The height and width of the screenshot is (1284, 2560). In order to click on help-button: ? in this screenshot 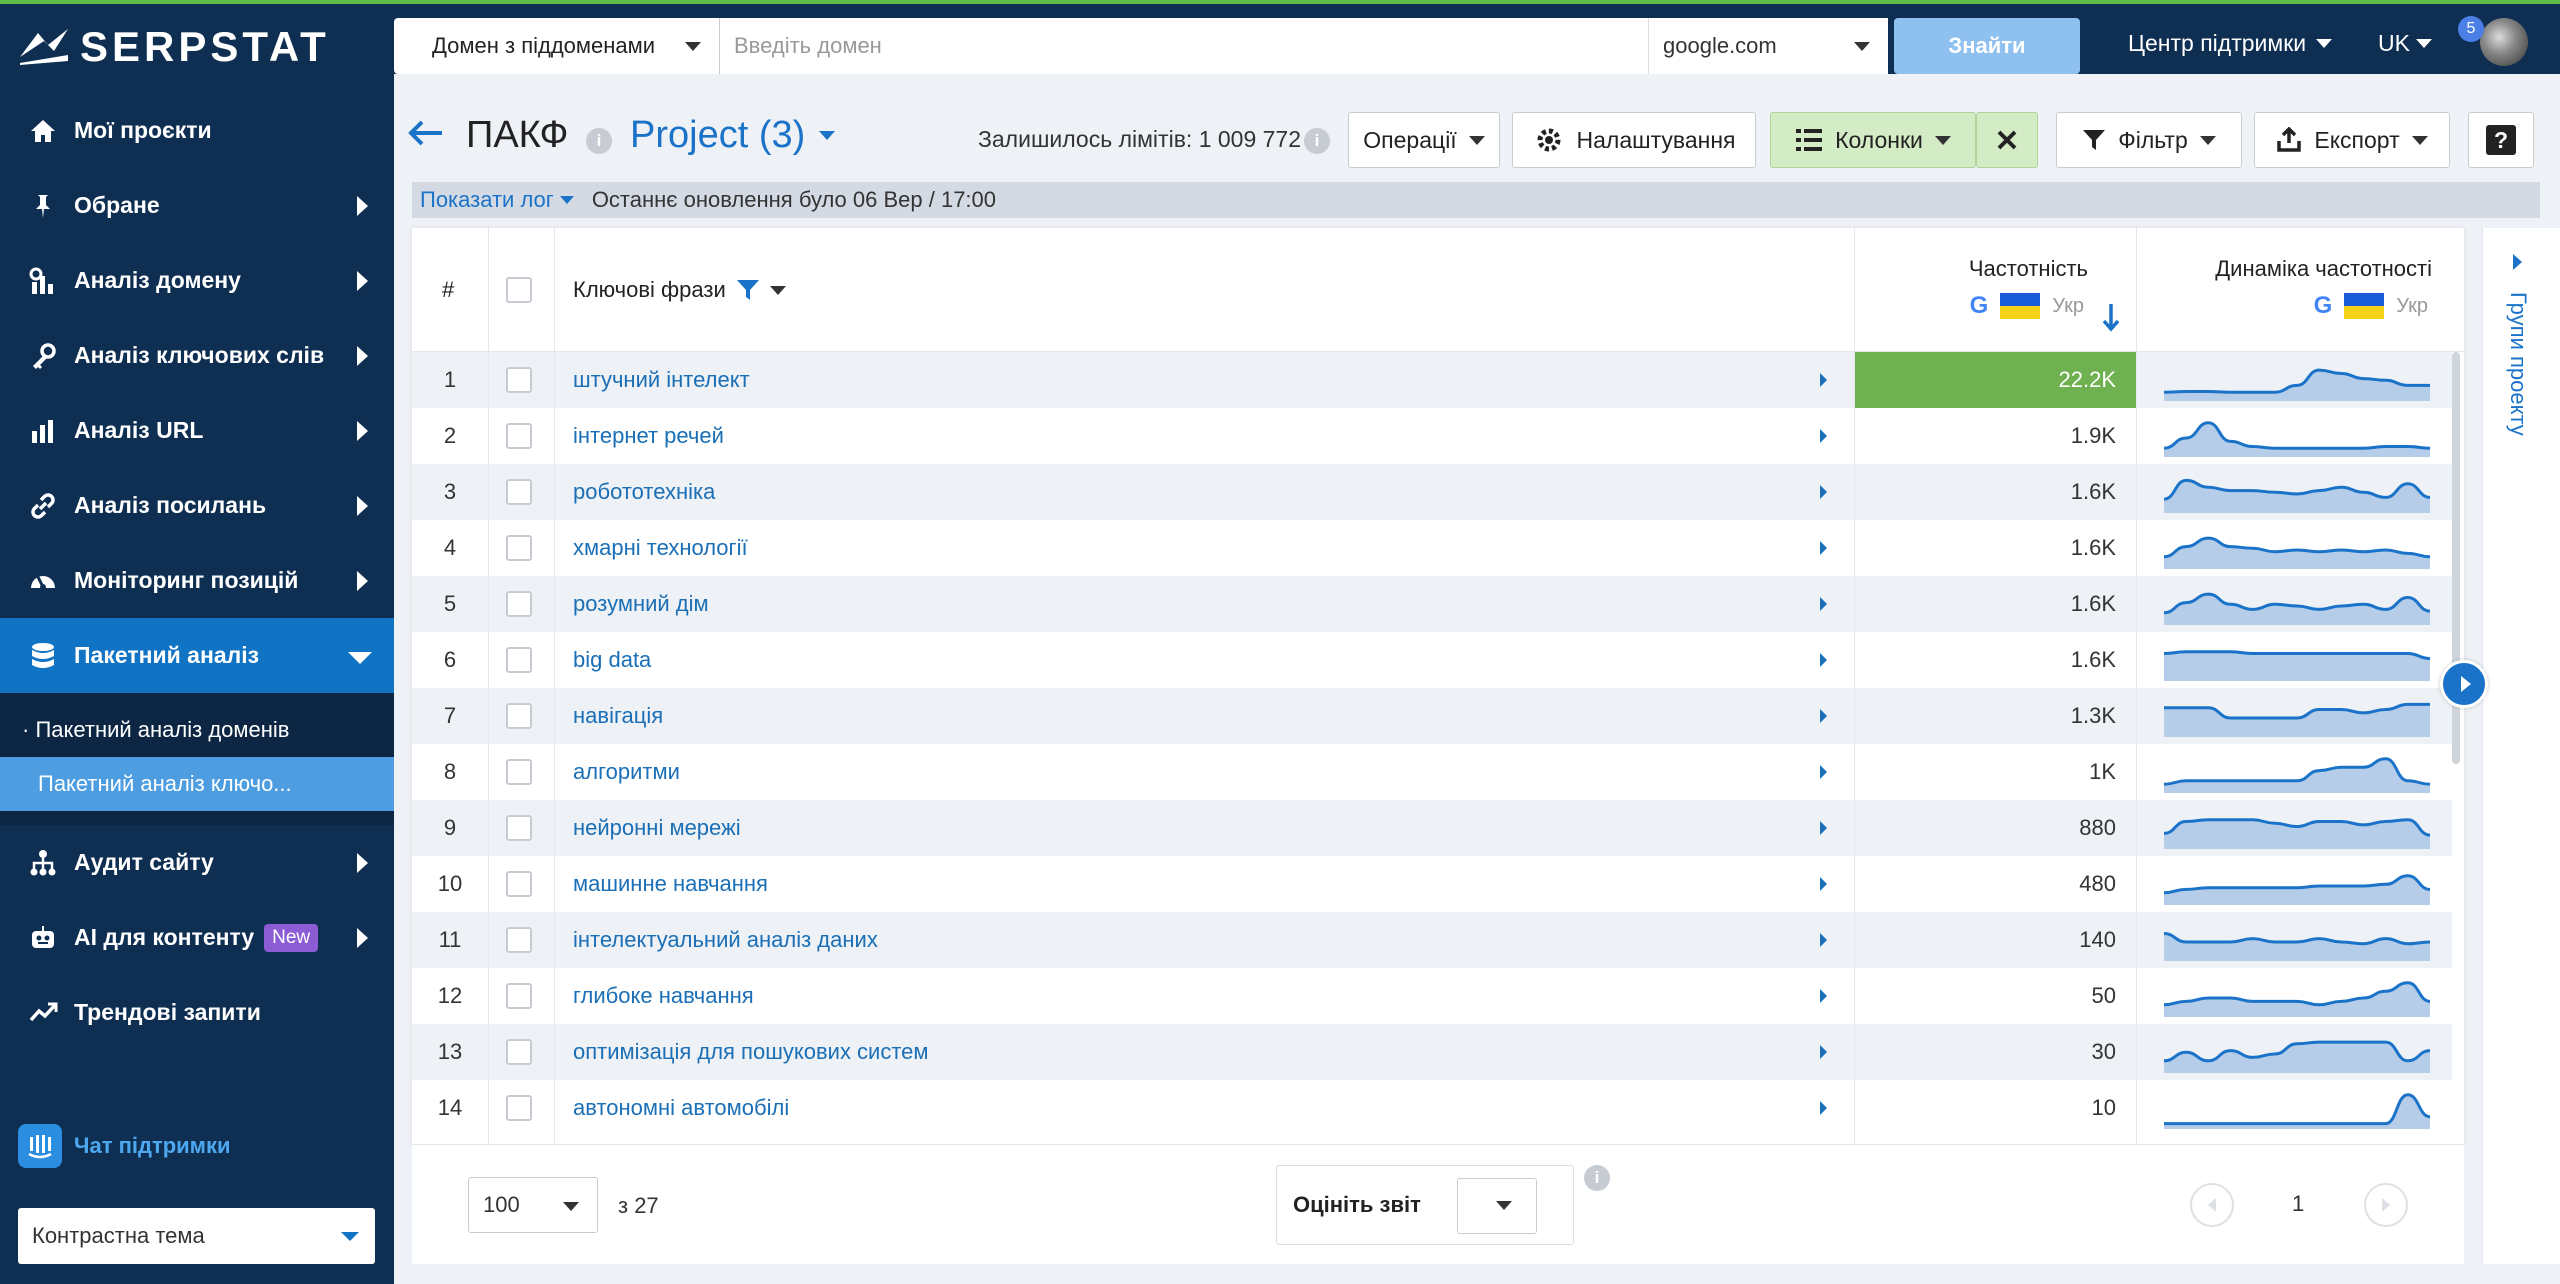, I will do `click(2501, 140)`.